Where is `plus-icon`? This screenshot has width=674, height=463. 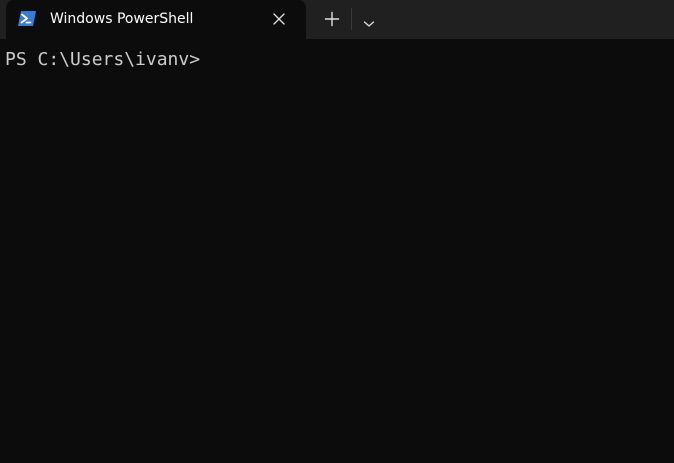
plus-icon is located at coordinates (332, 19).